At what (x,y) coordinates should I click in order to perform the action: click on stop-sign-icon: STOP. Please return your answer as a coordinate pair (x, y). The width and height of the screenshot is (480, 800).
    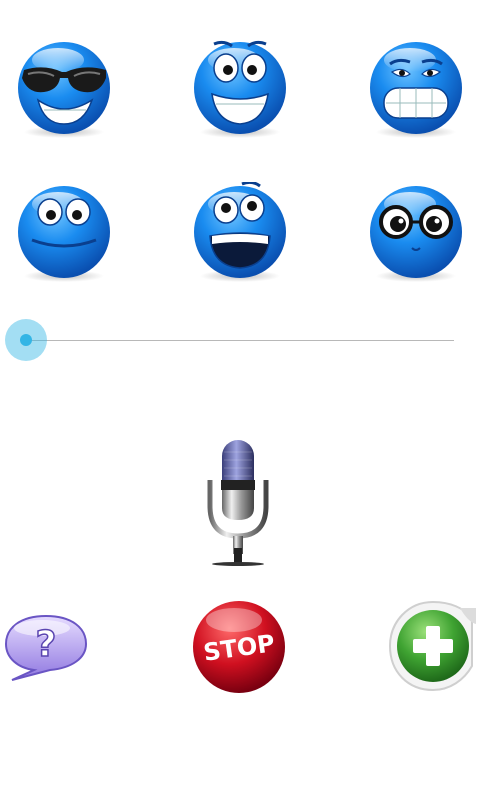
    Looking at the image, I should click on (239, 647).